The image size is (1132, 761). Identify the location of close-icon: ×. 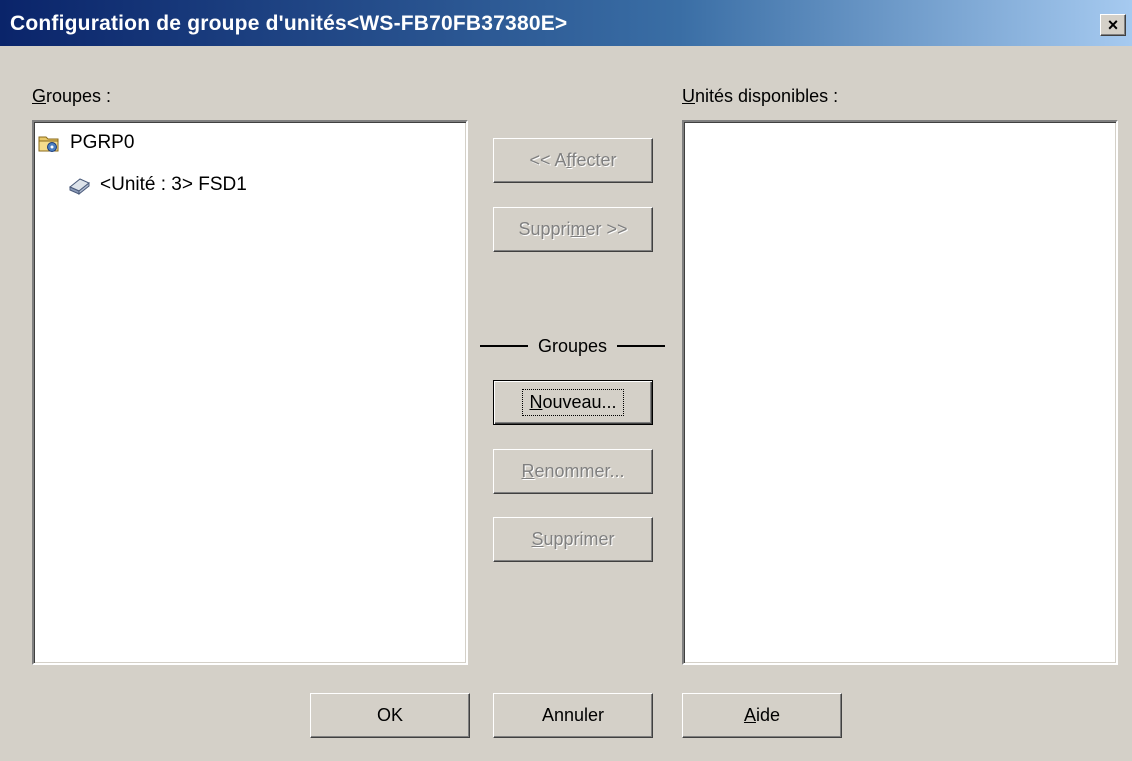
(1113, 25).